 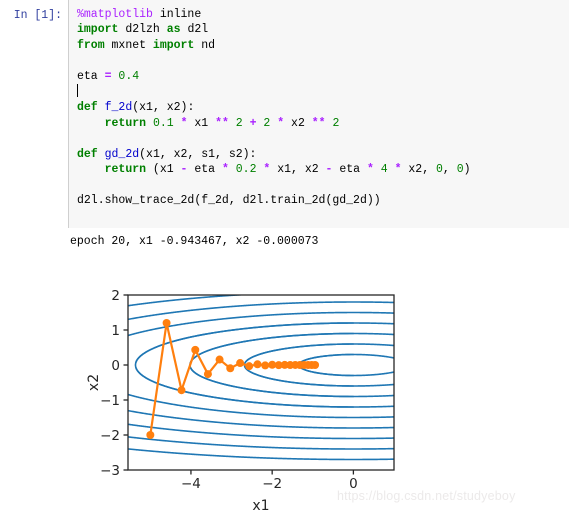 What do you see at coordinates (426, 496) in the screenshot?
I see `watermark-text: https://blog.csdn.net/studyeboy` at bounding box center [426, 496].